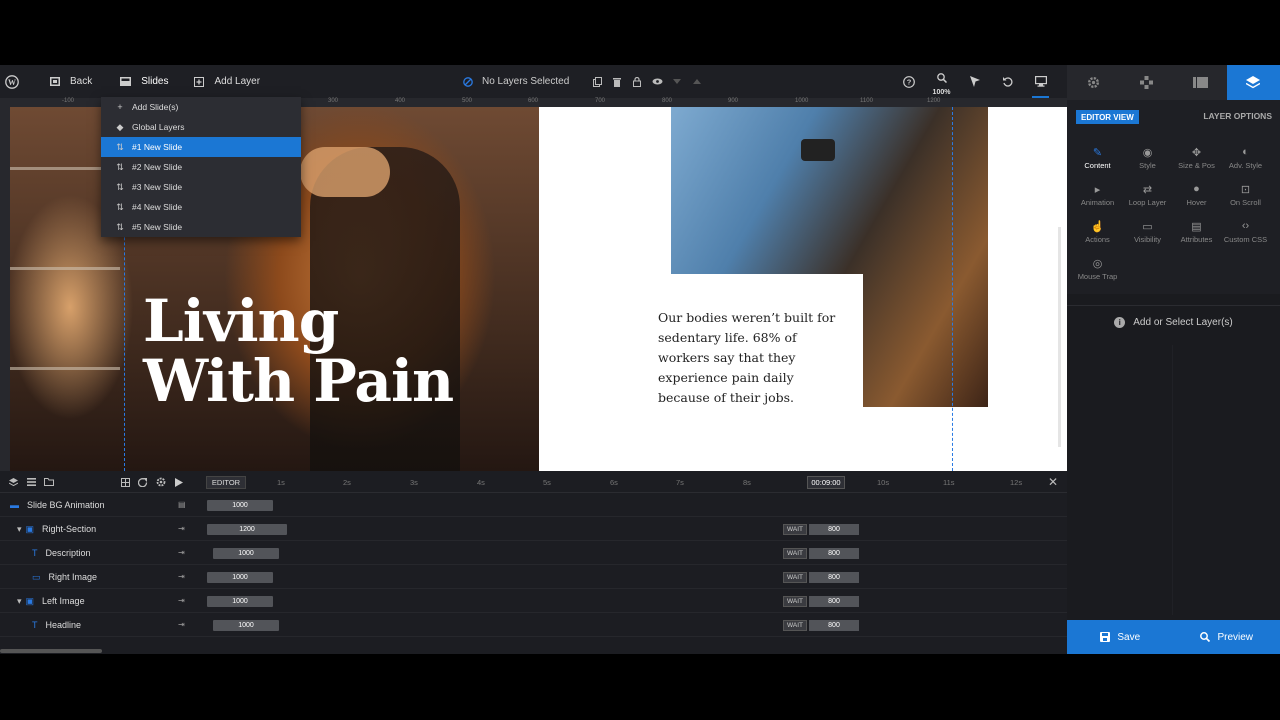 This screenshot has width=1280, height=720. I want to click on option-animation: ▸ Animation, so click(1097, 194).